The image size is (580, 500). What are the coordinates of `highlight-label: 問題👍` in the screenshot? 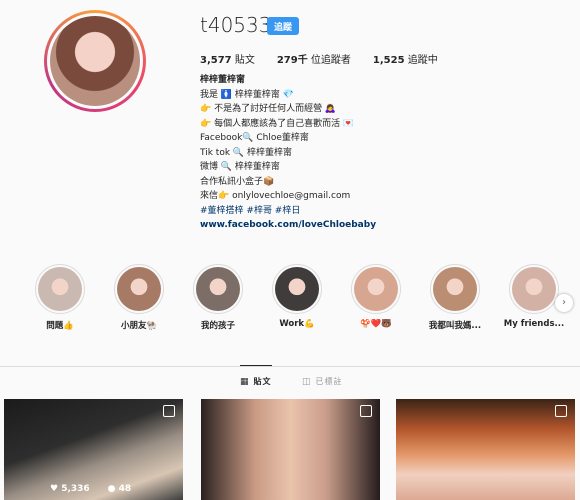 It's located at (60, 326).